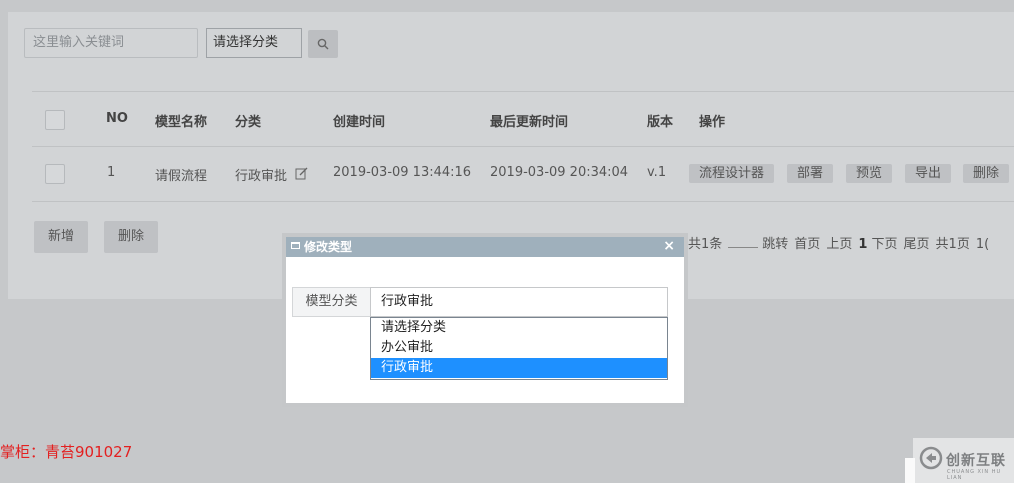  I want to click on watermark: 创新互联 CHUANG XIN HU LIAN, so click(959, 460).